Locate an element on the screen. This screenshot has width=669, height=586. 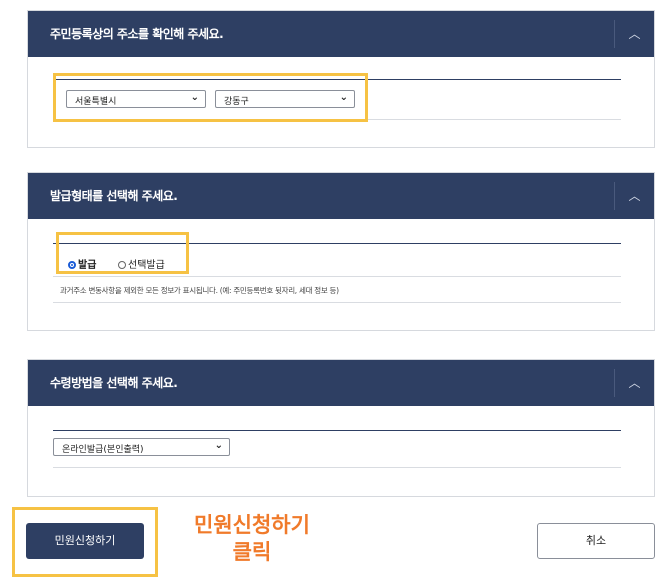
address-panel-title: 주민등록상의 주소를 확인해 주세요. is located at coordinates (137, 34).